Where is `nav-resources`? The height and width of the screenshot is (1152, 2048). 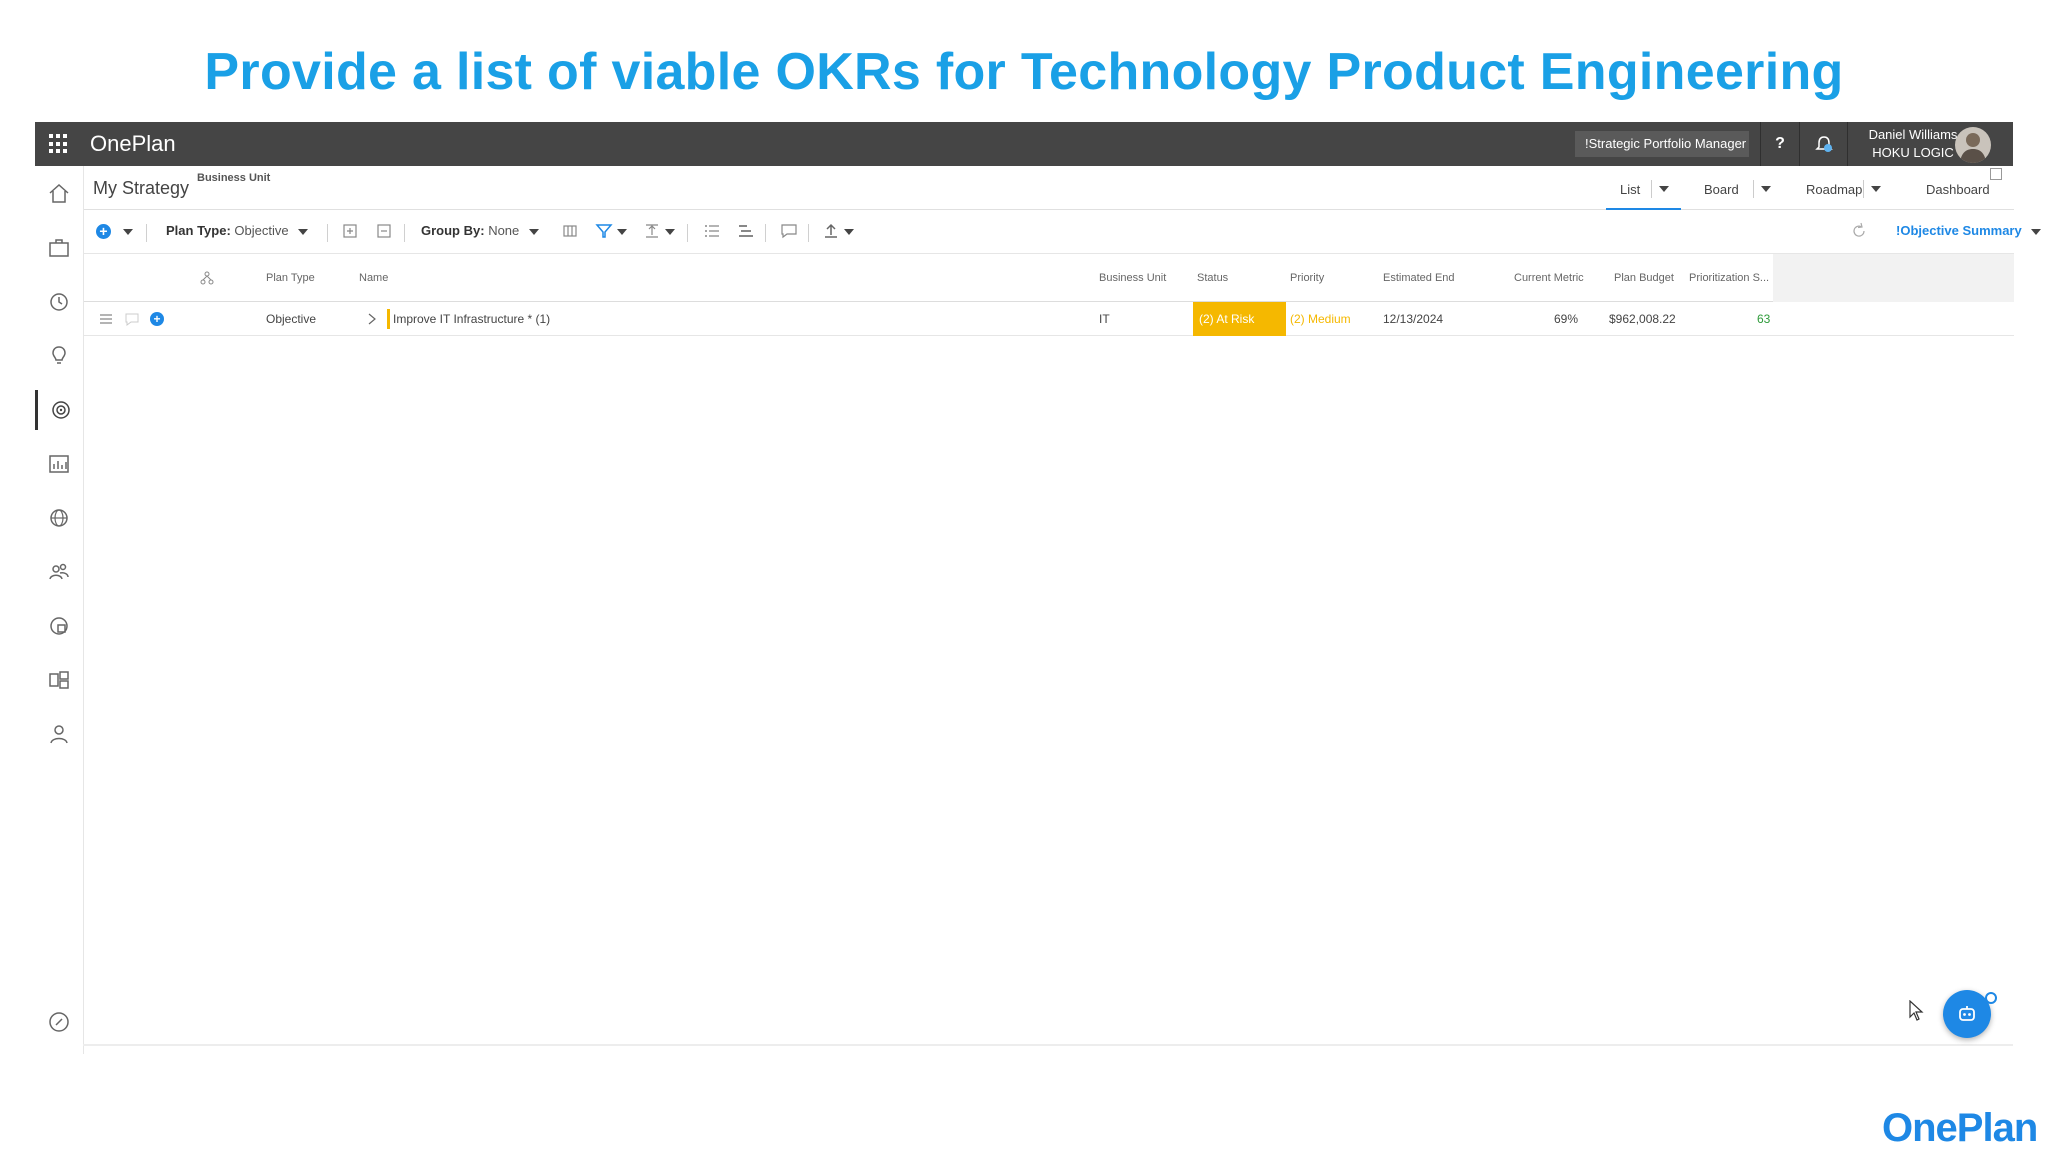 nav-resources is located at coordinates (59, 572).